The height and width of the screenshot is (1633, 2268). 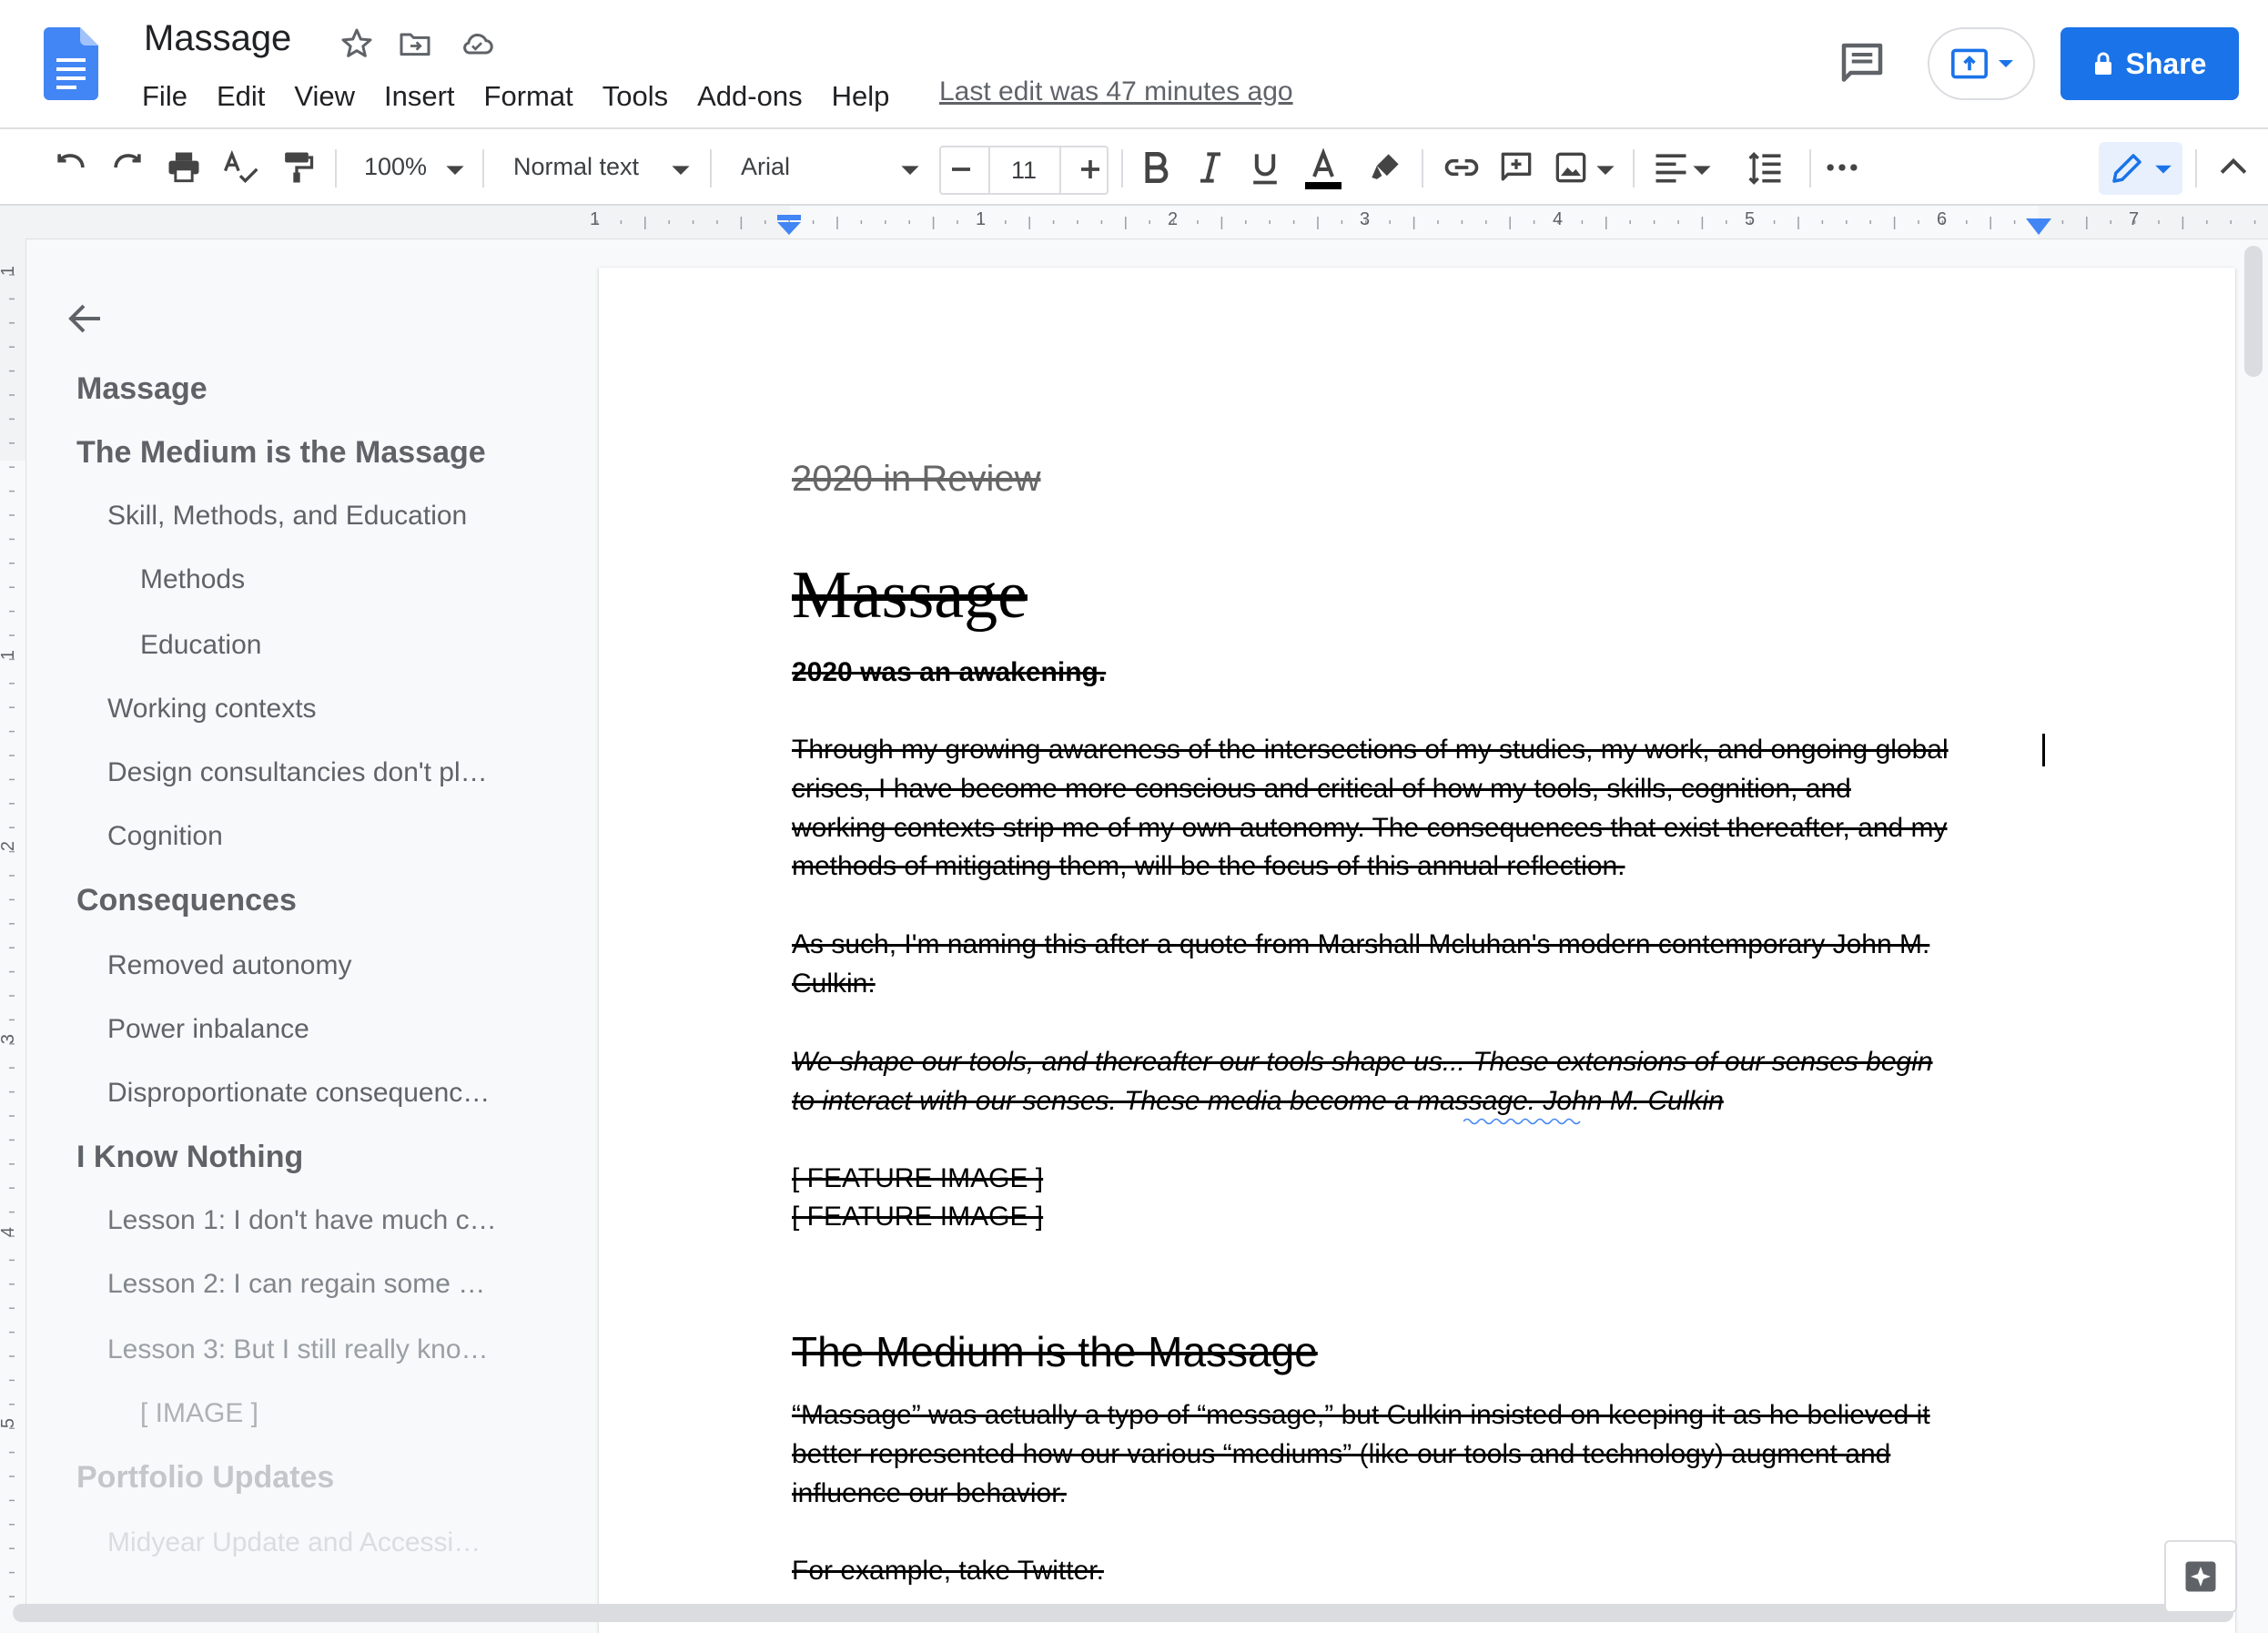 I want to click on italic-icon, so click(x=1210, y=167).